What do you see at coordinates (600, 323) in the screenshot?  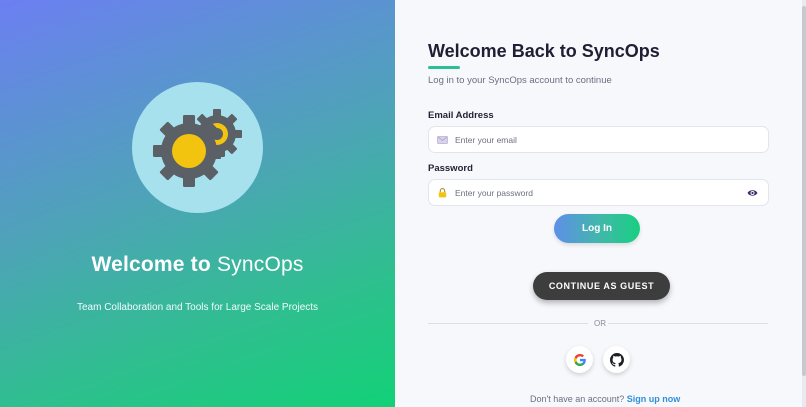 I see `divider-or: OR` at bounding box center [600, 323].